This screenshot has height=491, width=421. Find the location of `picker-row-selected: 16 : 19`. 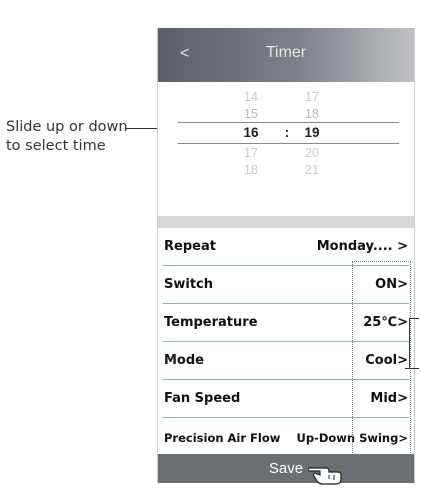

picker-row-selected: 16 : 19 is located at coordinates (286, 134).